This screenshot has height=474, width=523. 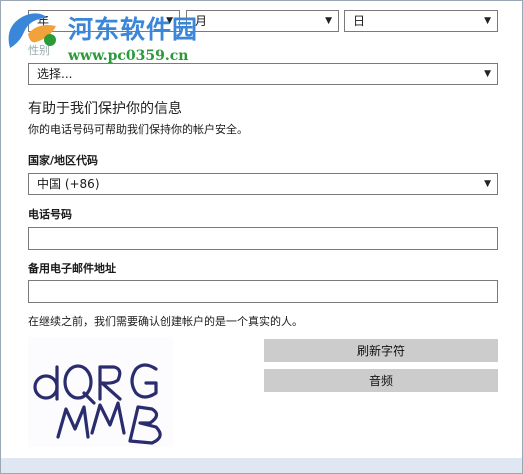 I want to click on alt-email-input, so click(x=263, y=291).